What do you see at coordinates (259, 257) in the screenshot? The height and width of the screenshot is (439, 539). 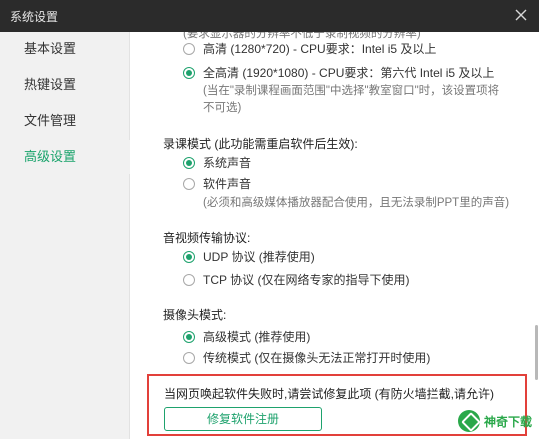 I see `radio-label: UDP 协议 (推荐使用)` at bounding box center [259, 257].